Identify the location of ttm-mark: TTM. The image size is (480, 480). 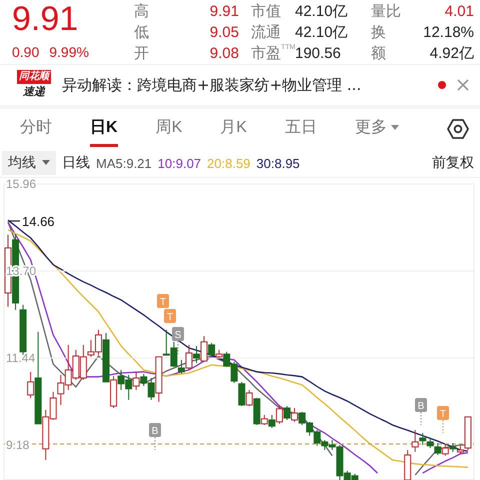
(288, 47).